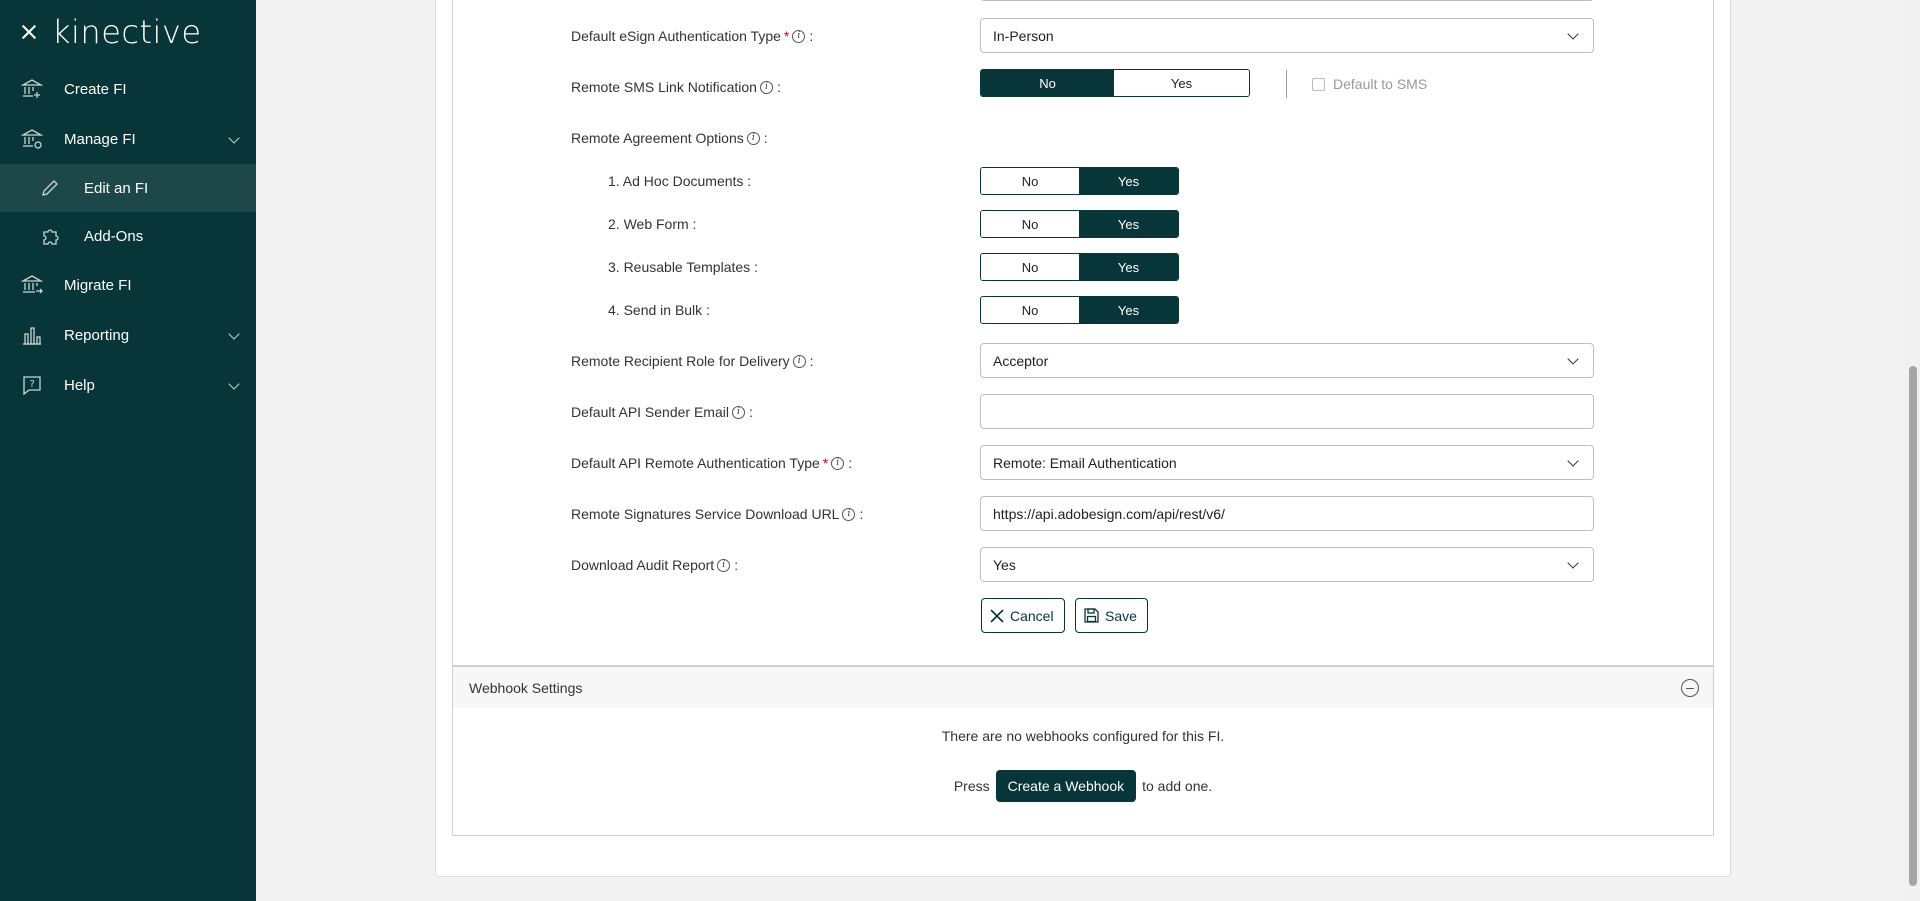 The height and width of the screenshot is (901, 1920). Describe the element at coordinates (1690, 688) in the screenshot. I see `collapse-icon` at that location.